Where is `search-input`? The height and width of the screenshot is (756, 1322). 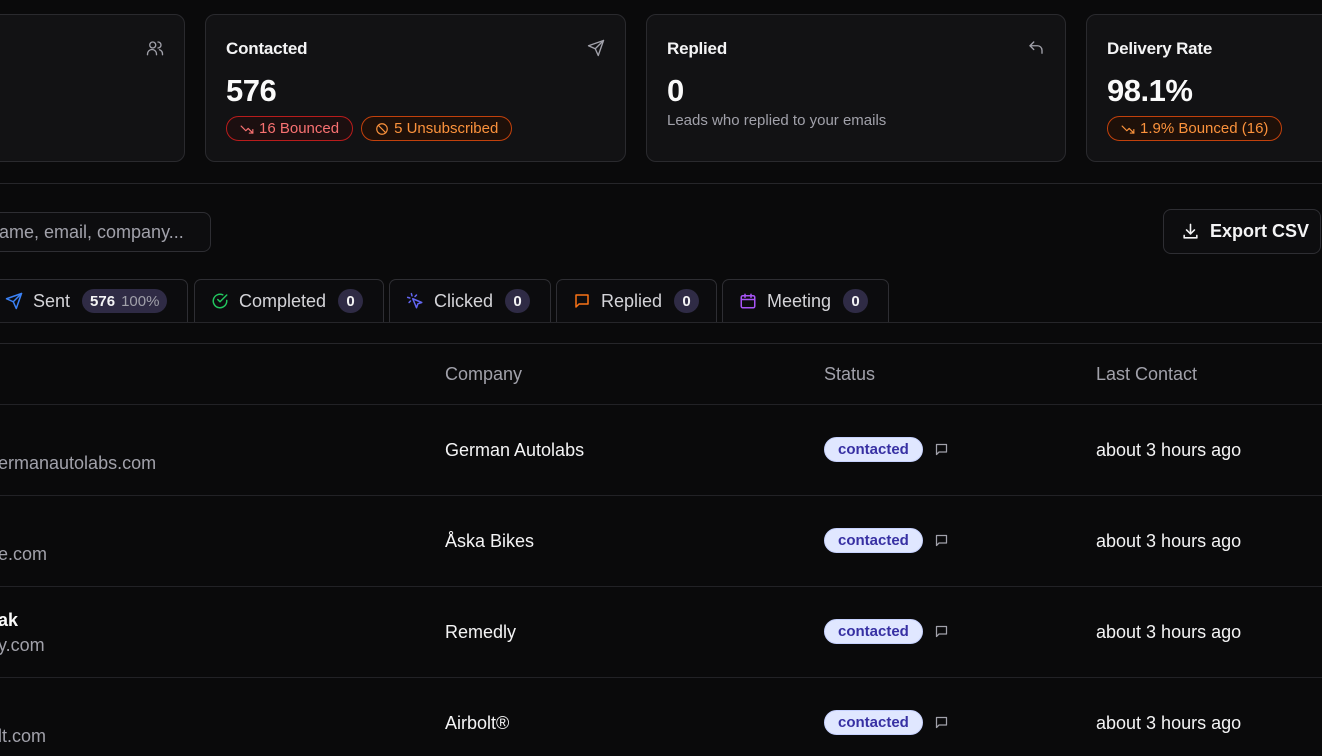 search-input is located at coordinates (105, 232).